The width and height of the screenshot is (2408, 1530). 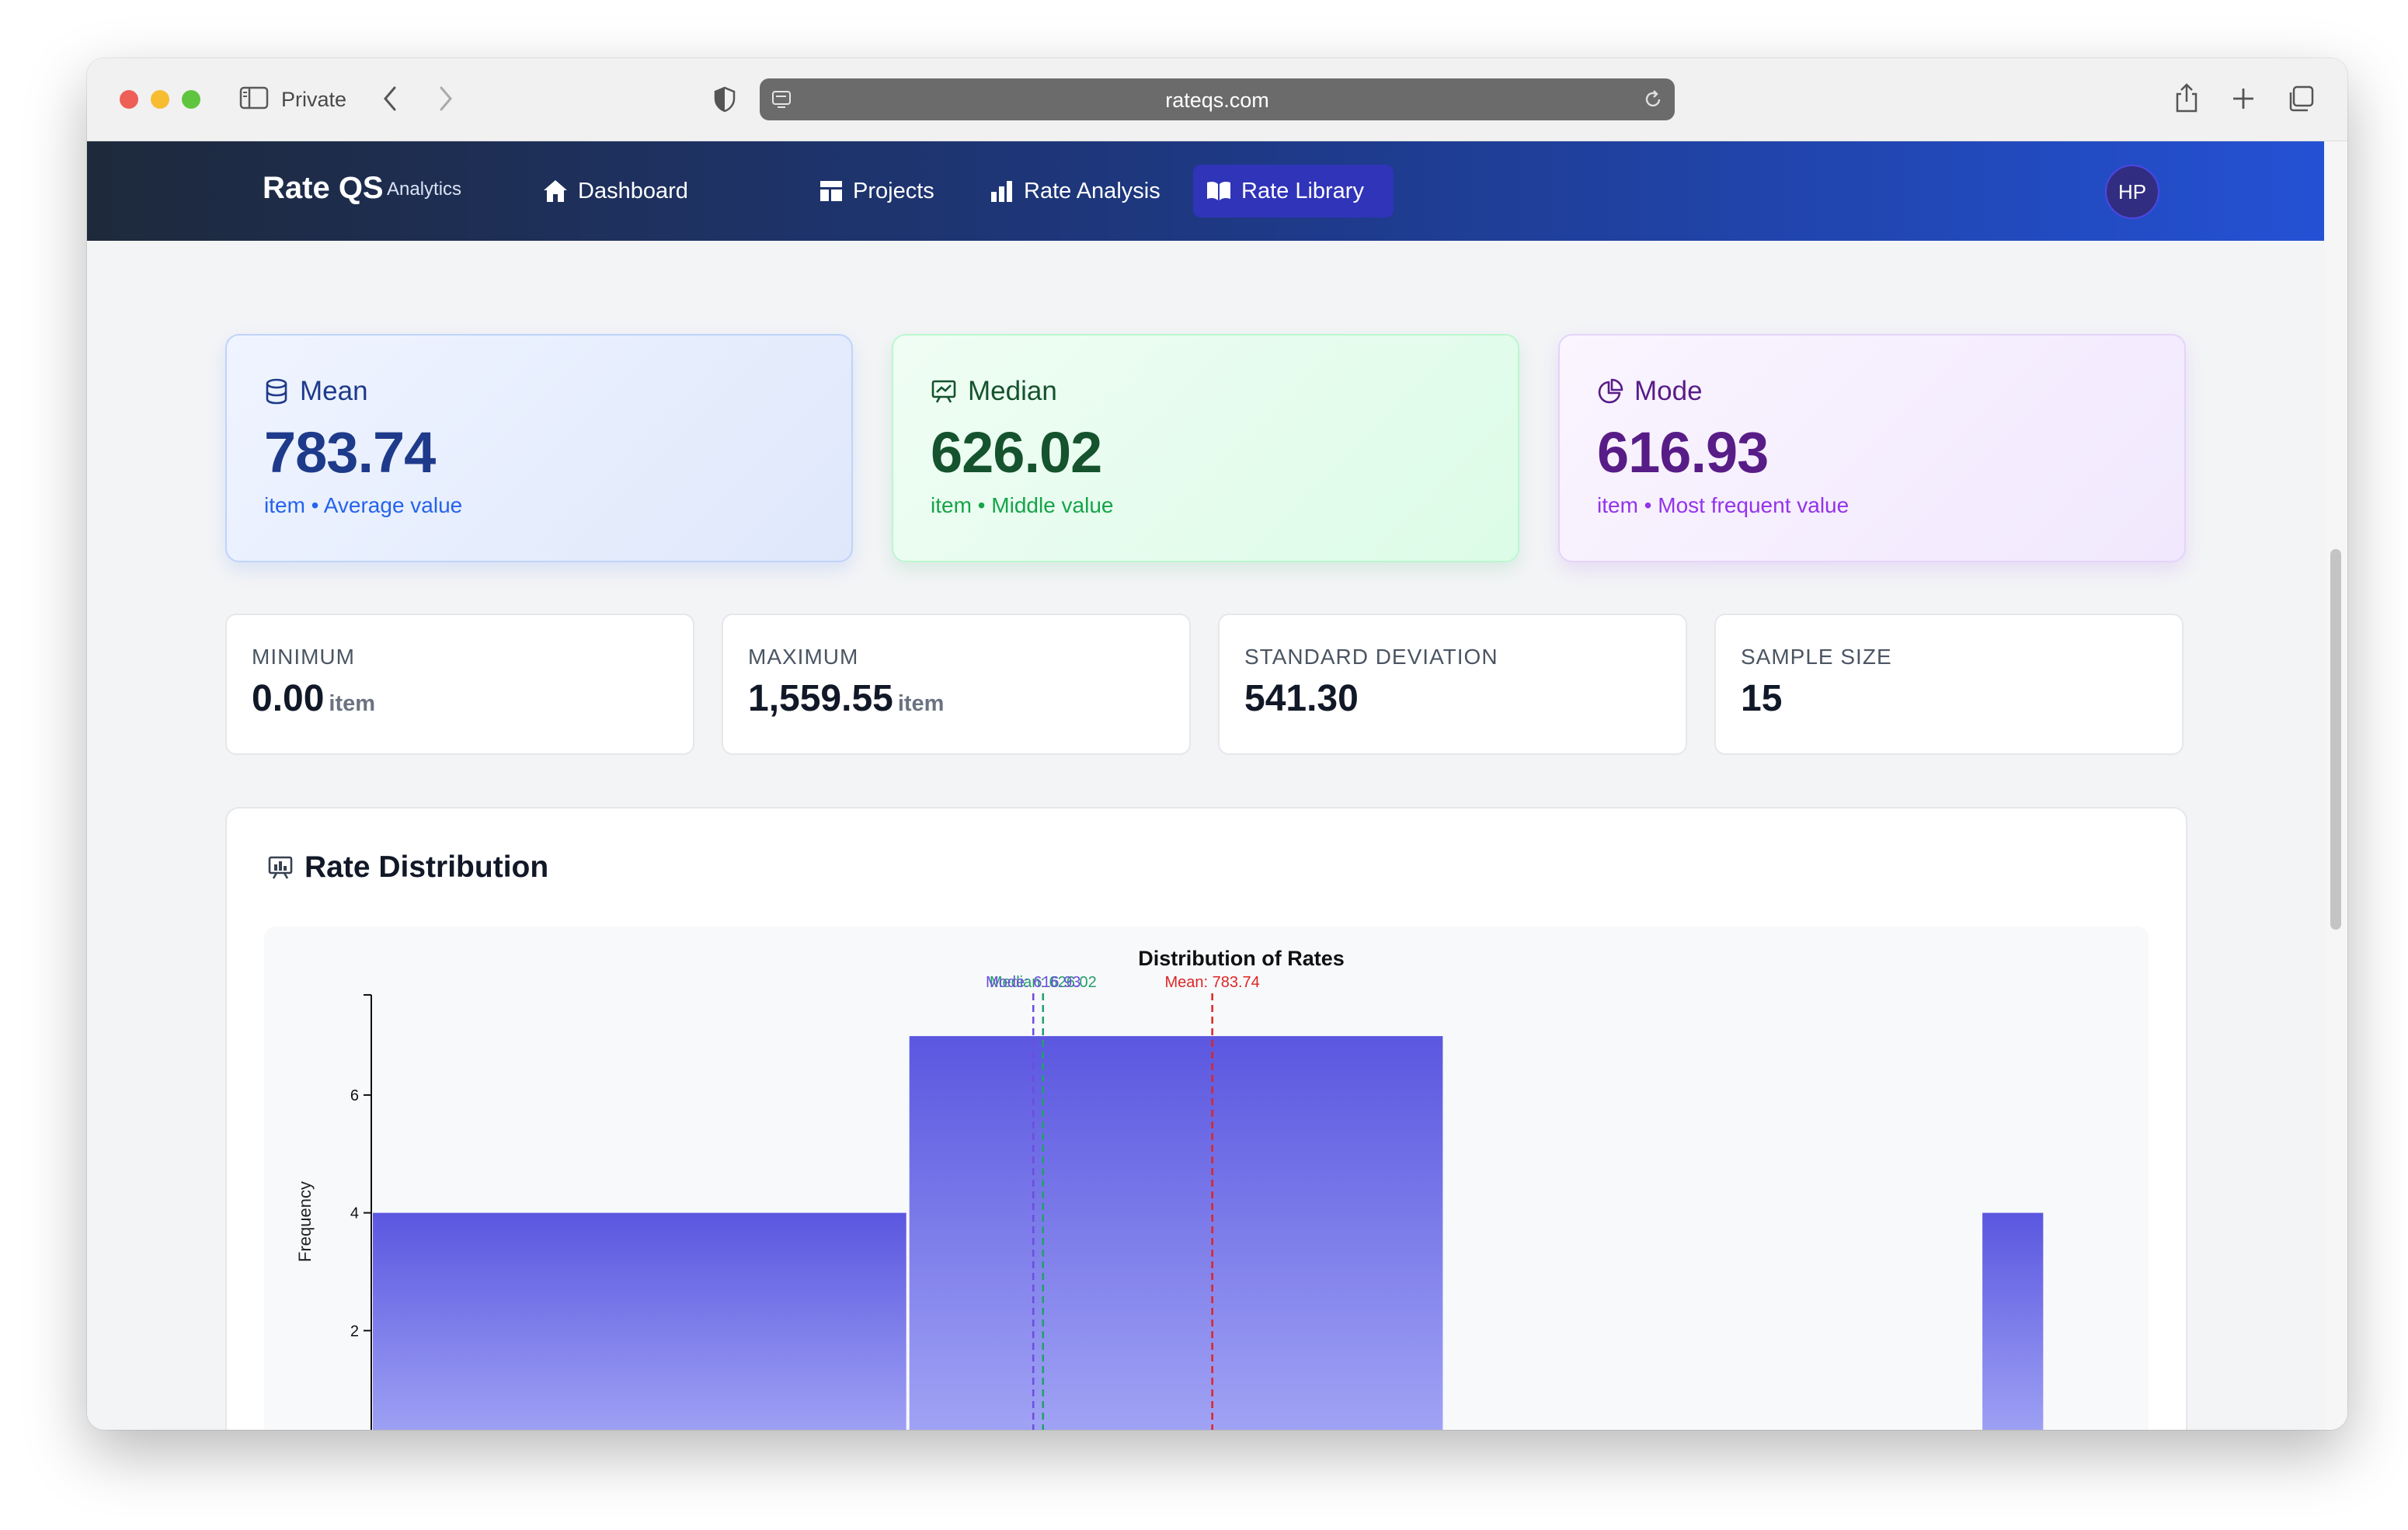 What do you see at coordinates (956, 684) in the screenshot?
I see `maximum-card: MAXIMUM 1,559.55 item` at bounding box center [956, 684].